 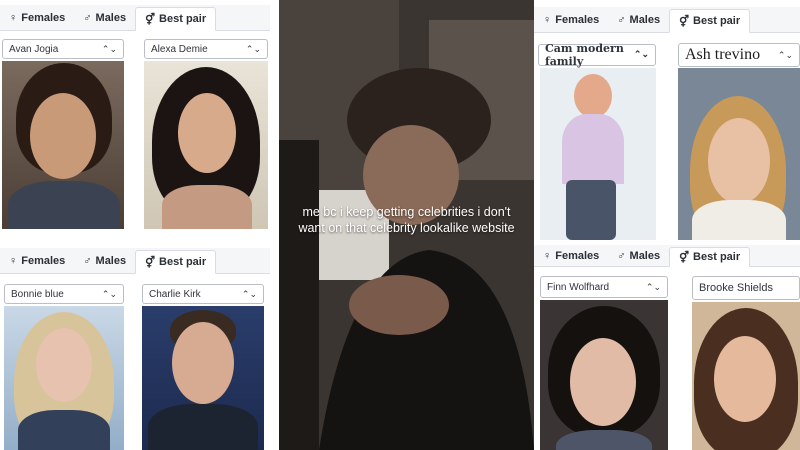 I want to click on left-name-select: Avan Jogia ⌃⌄, so click(x=63, y=49).